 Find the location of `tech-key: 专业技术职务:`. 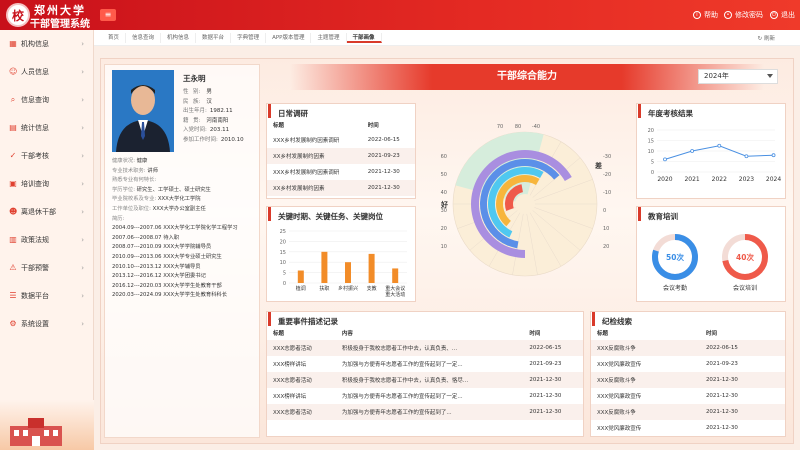

tech-key: 专业技术职务: is located at coordinates (129, 170).